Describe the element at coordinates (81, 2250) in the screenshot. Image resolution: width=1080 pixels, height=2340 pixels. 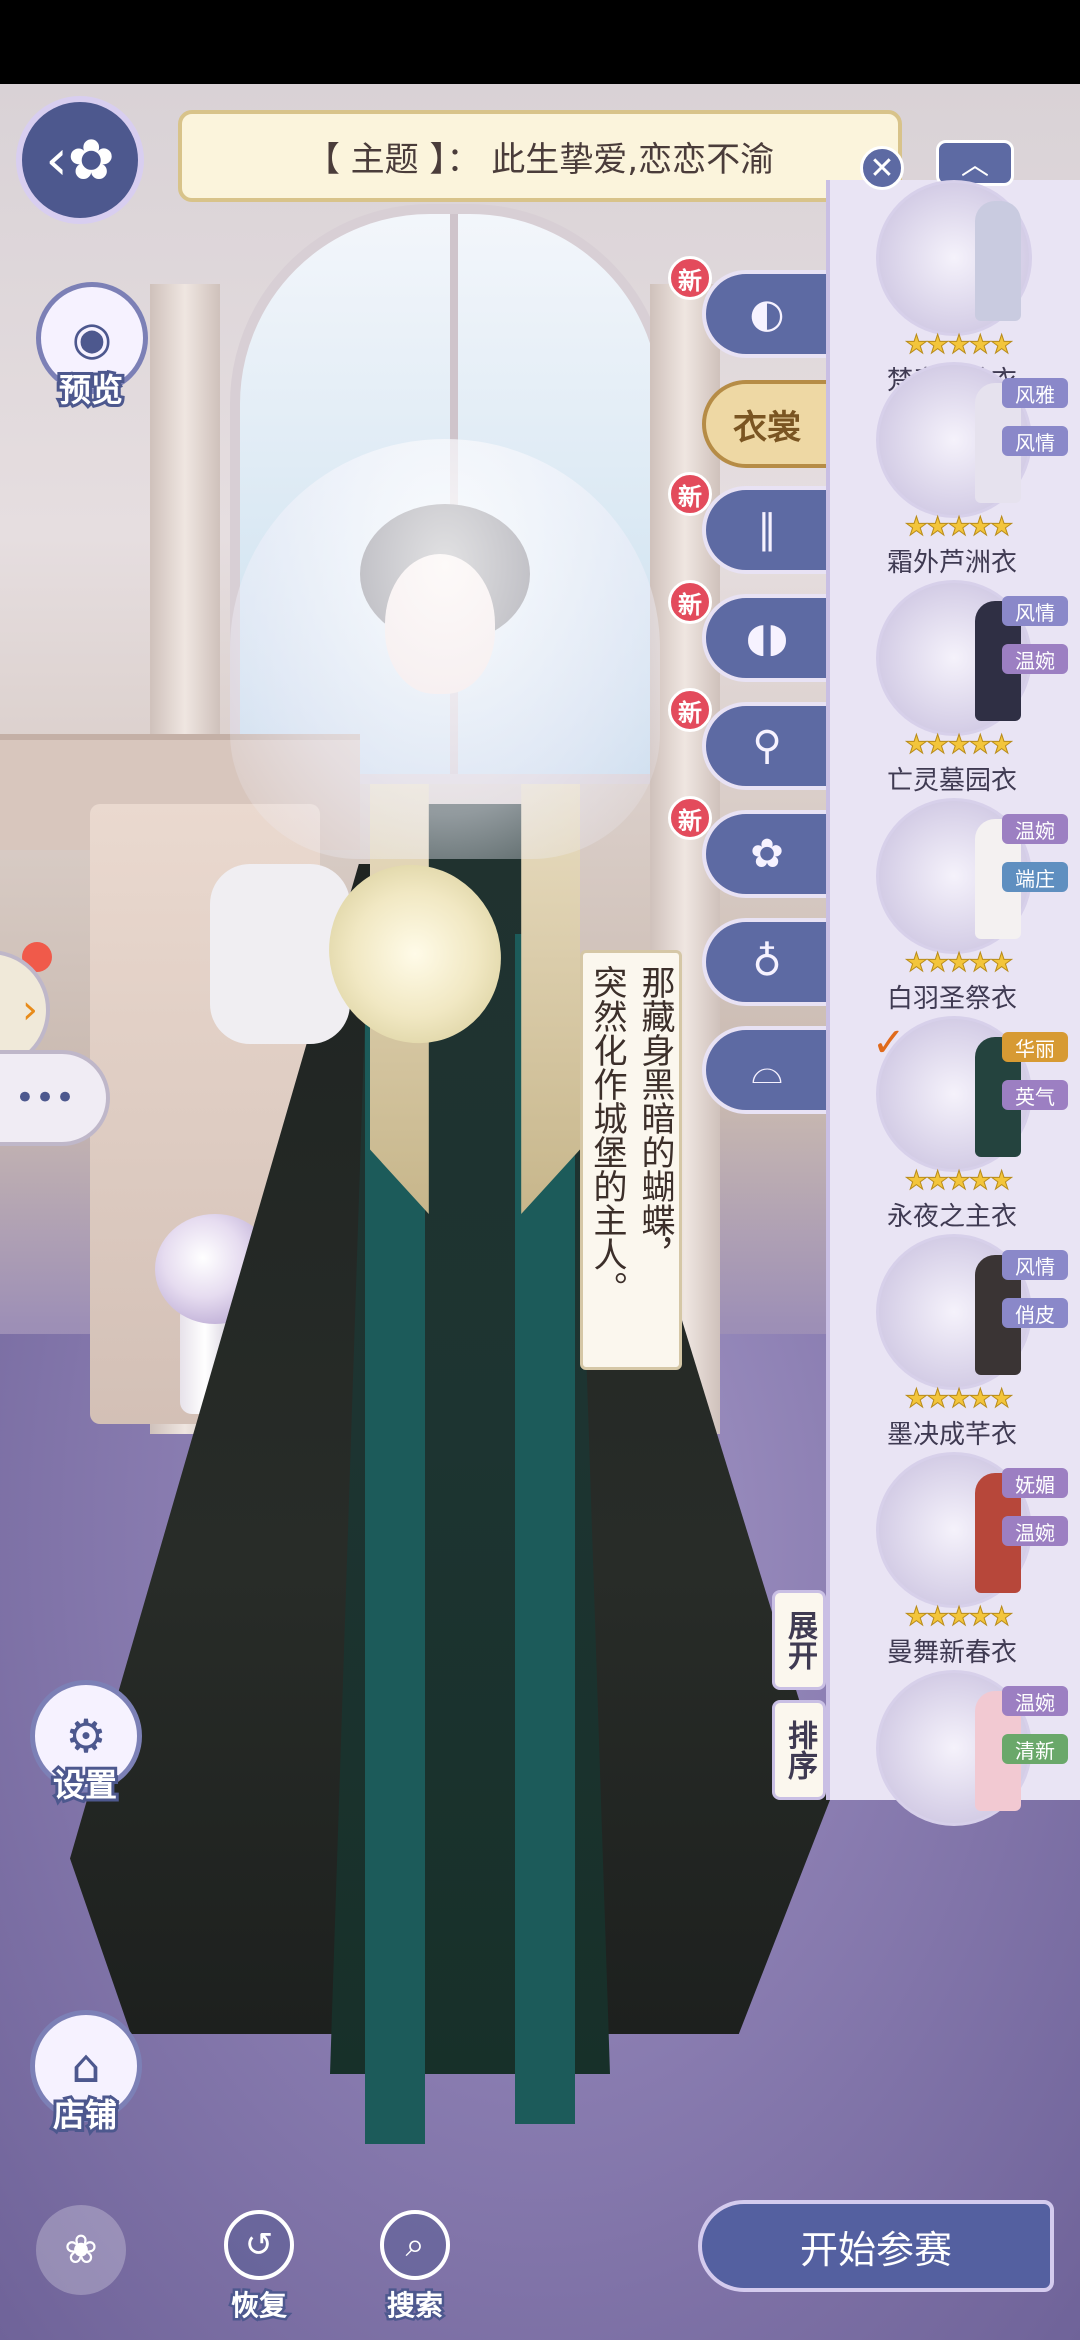
I see `butterfly-logo-icon: ❀` at that location.